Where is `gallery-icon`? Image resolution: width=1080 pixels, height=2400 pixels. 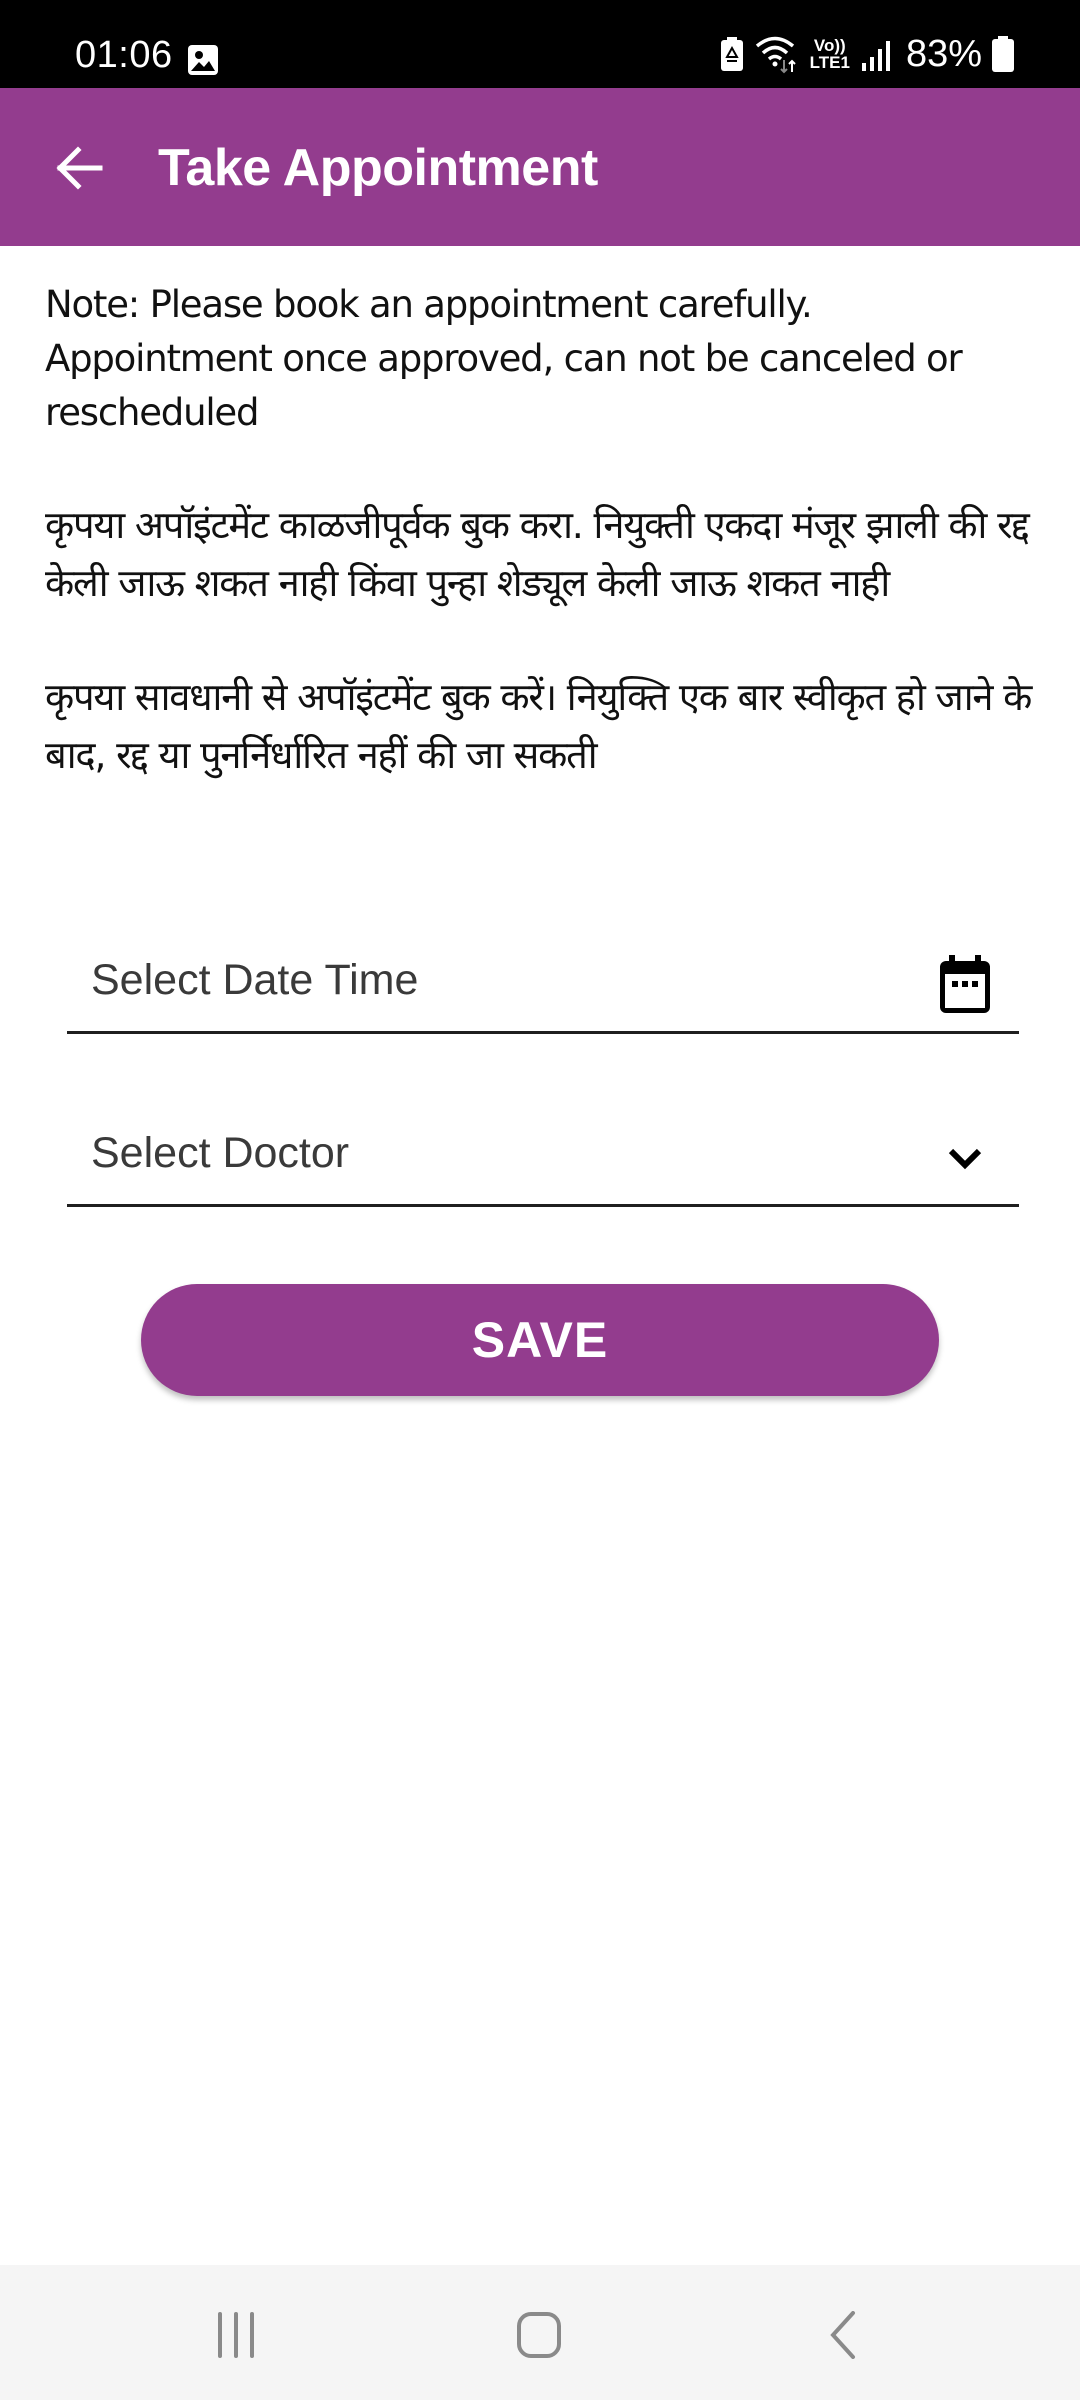
gallery-icon is located at coordinates (203, 60).